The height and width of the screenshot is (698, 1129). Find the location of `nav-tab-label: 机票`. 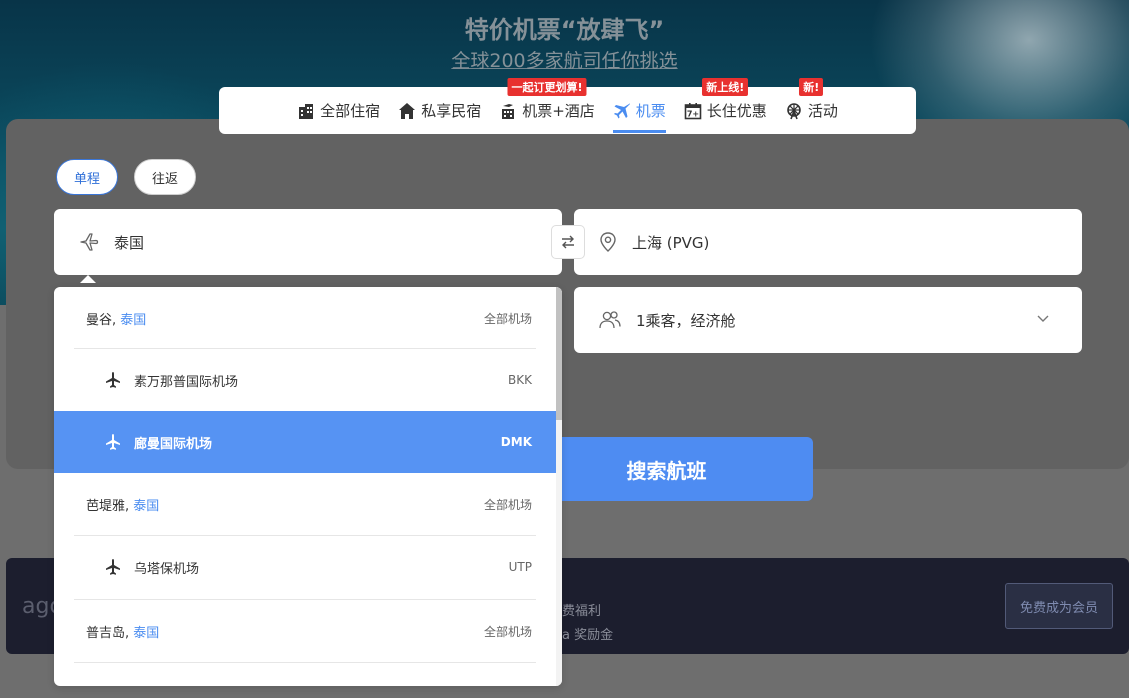

nav-tab-label: 机票 is located at coordinates (650, 111).